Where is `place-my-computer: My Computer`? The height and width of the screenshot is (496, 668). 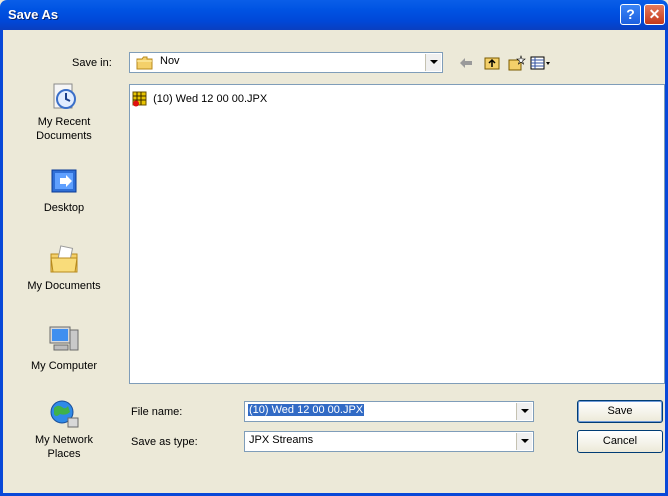 place-my-computer: My Computer is located at coordinates (64, 348).